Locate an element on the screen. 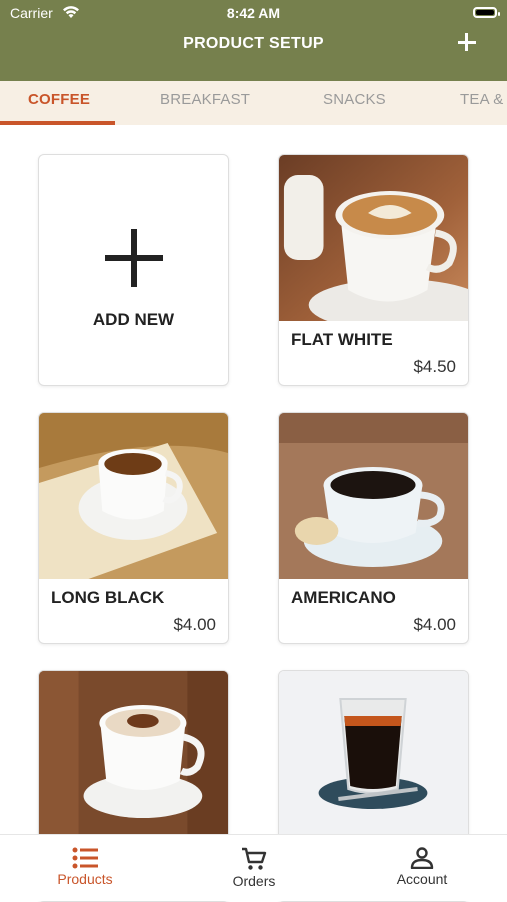 This screenshot has width=507, height=902. category-tabs: COFFEE BREAKFAST SNACKS TEA & is located at coordinates (253, 103).